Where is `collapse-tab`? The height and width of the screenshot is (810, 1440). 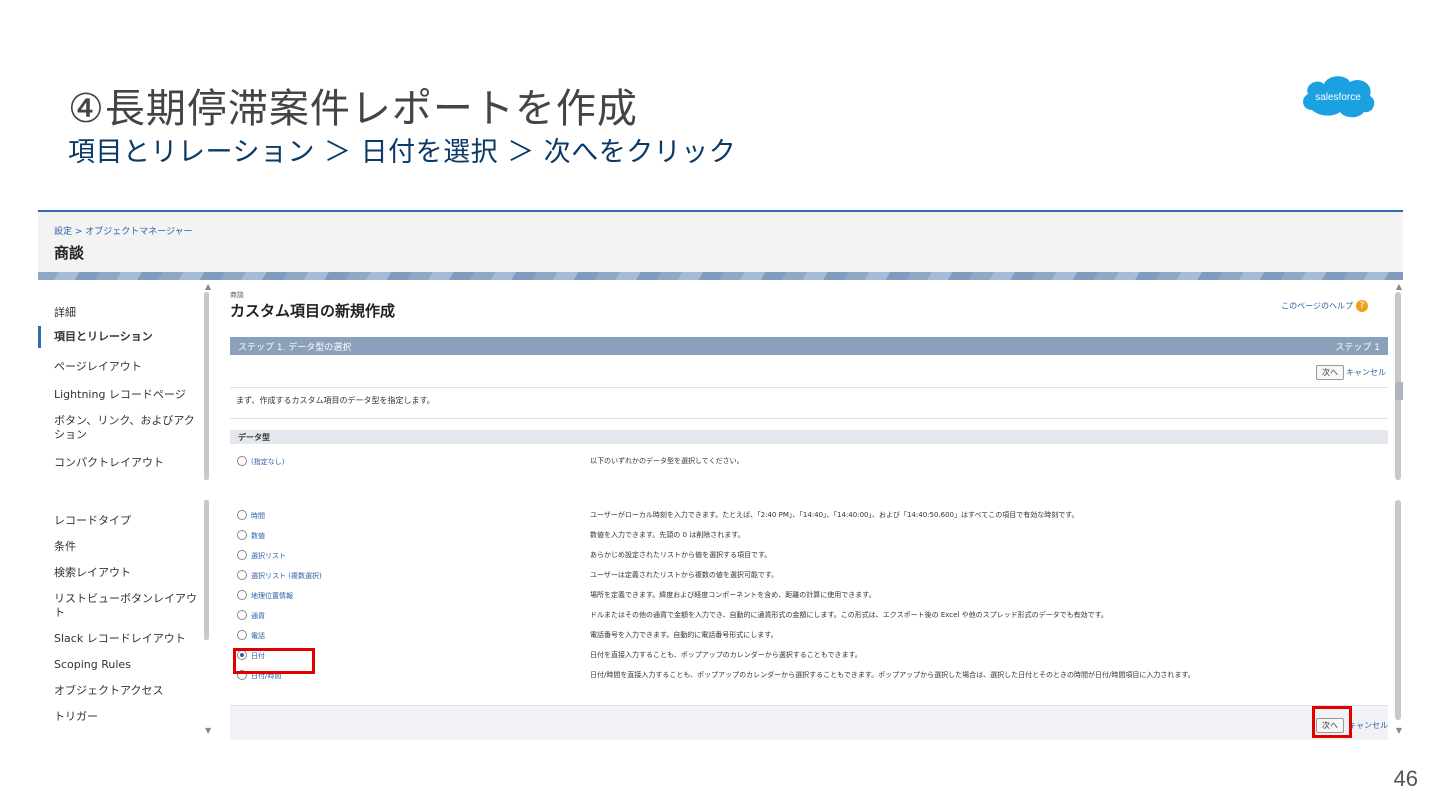
collapse-tab is located at coordinates (1399, 391).